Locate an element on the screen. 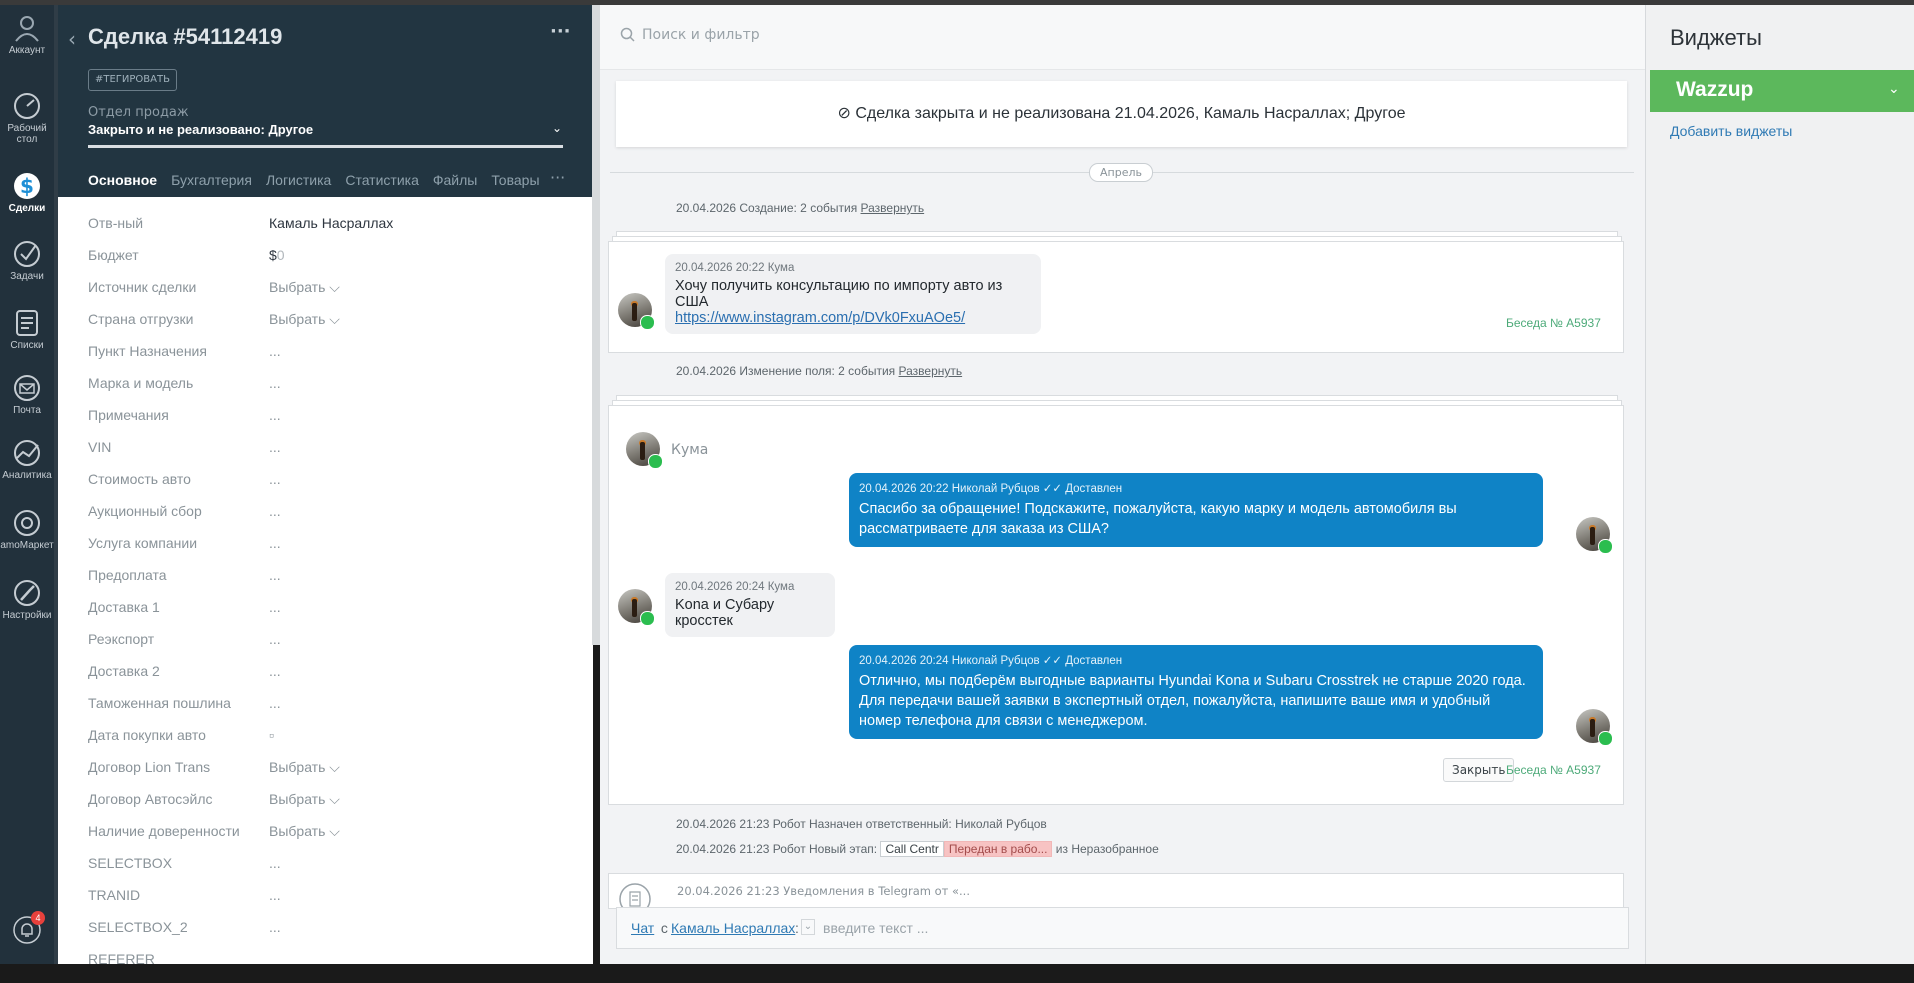 This screenshot has width=1914, height=983. tab-accounting: Бухгалтерия is located at coordinates (211, 183).